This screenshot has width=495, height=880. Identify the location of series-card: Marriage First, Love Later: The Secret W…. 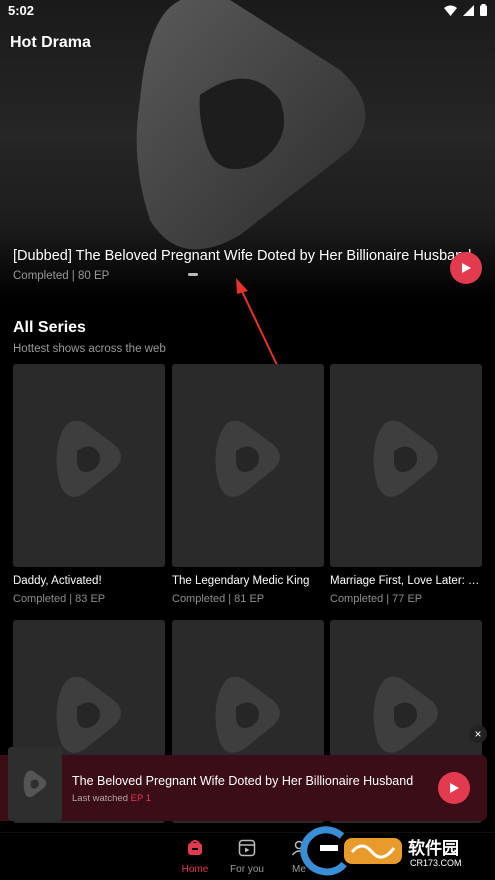
(406, 484).